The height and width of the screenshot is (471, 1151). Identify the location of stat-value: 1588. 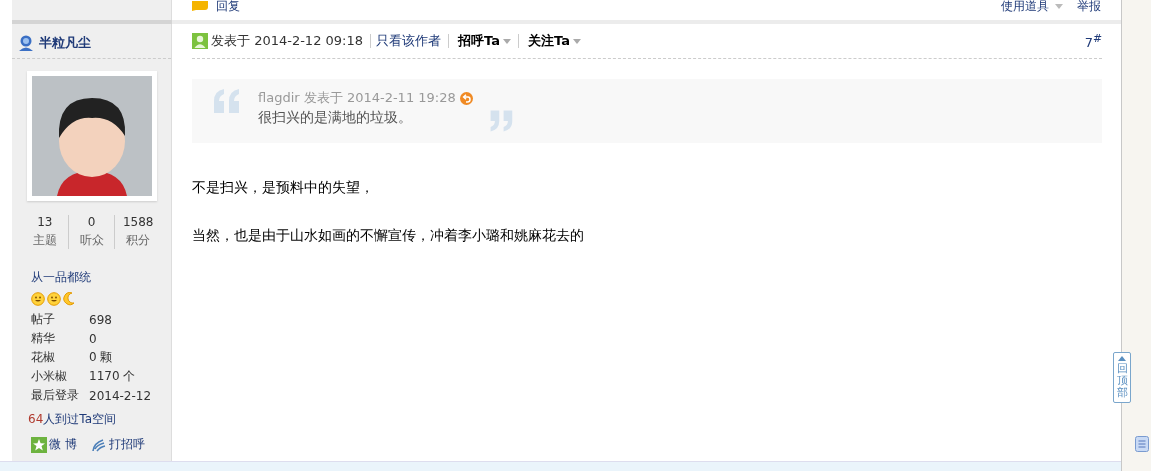
(138, 222).